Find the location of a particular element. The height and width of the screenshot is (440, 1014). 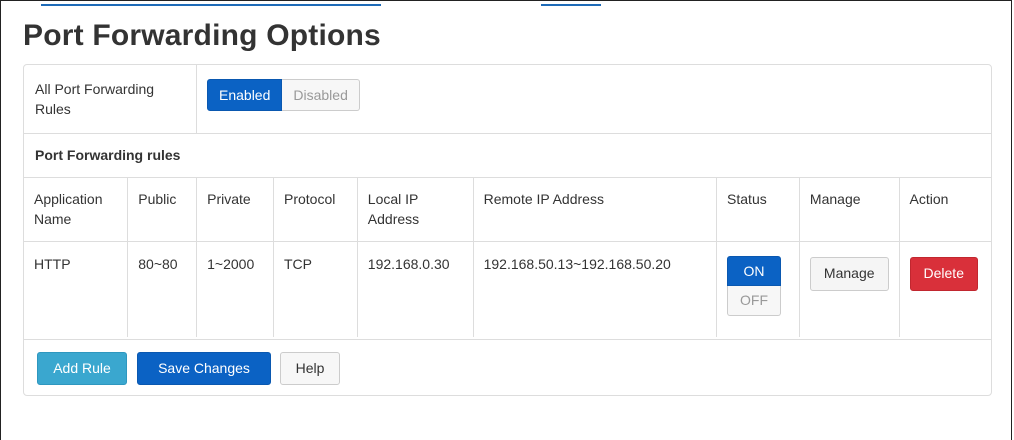

divider is located at coordinates (196, 99).